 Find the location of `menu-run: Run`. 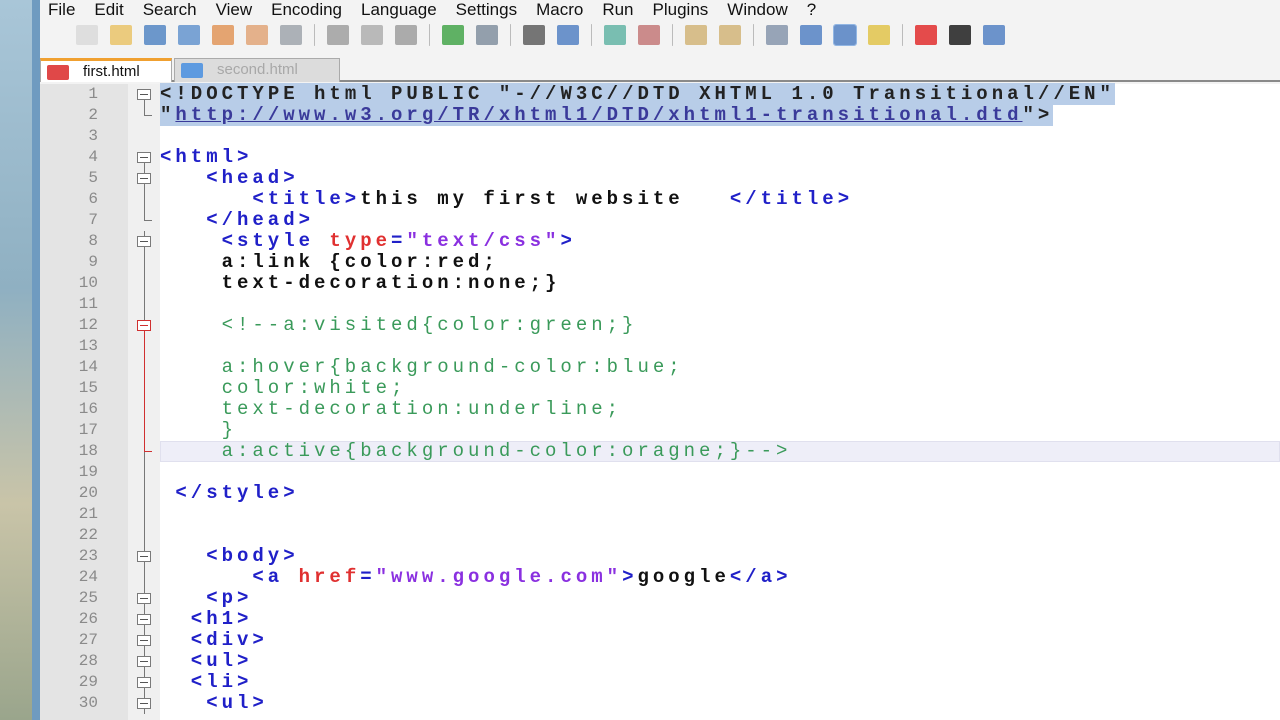

menu-run: Run is located at coordinates (619, 9).